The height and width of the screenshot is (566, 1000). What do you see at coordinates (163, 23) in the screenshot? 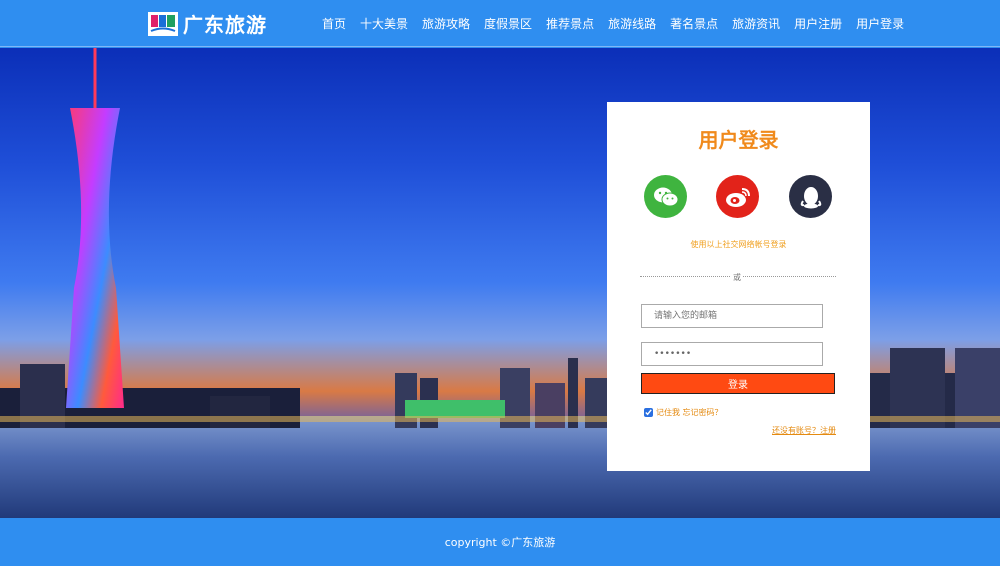
I see `logo-icon` at bounding box center [163, 23].